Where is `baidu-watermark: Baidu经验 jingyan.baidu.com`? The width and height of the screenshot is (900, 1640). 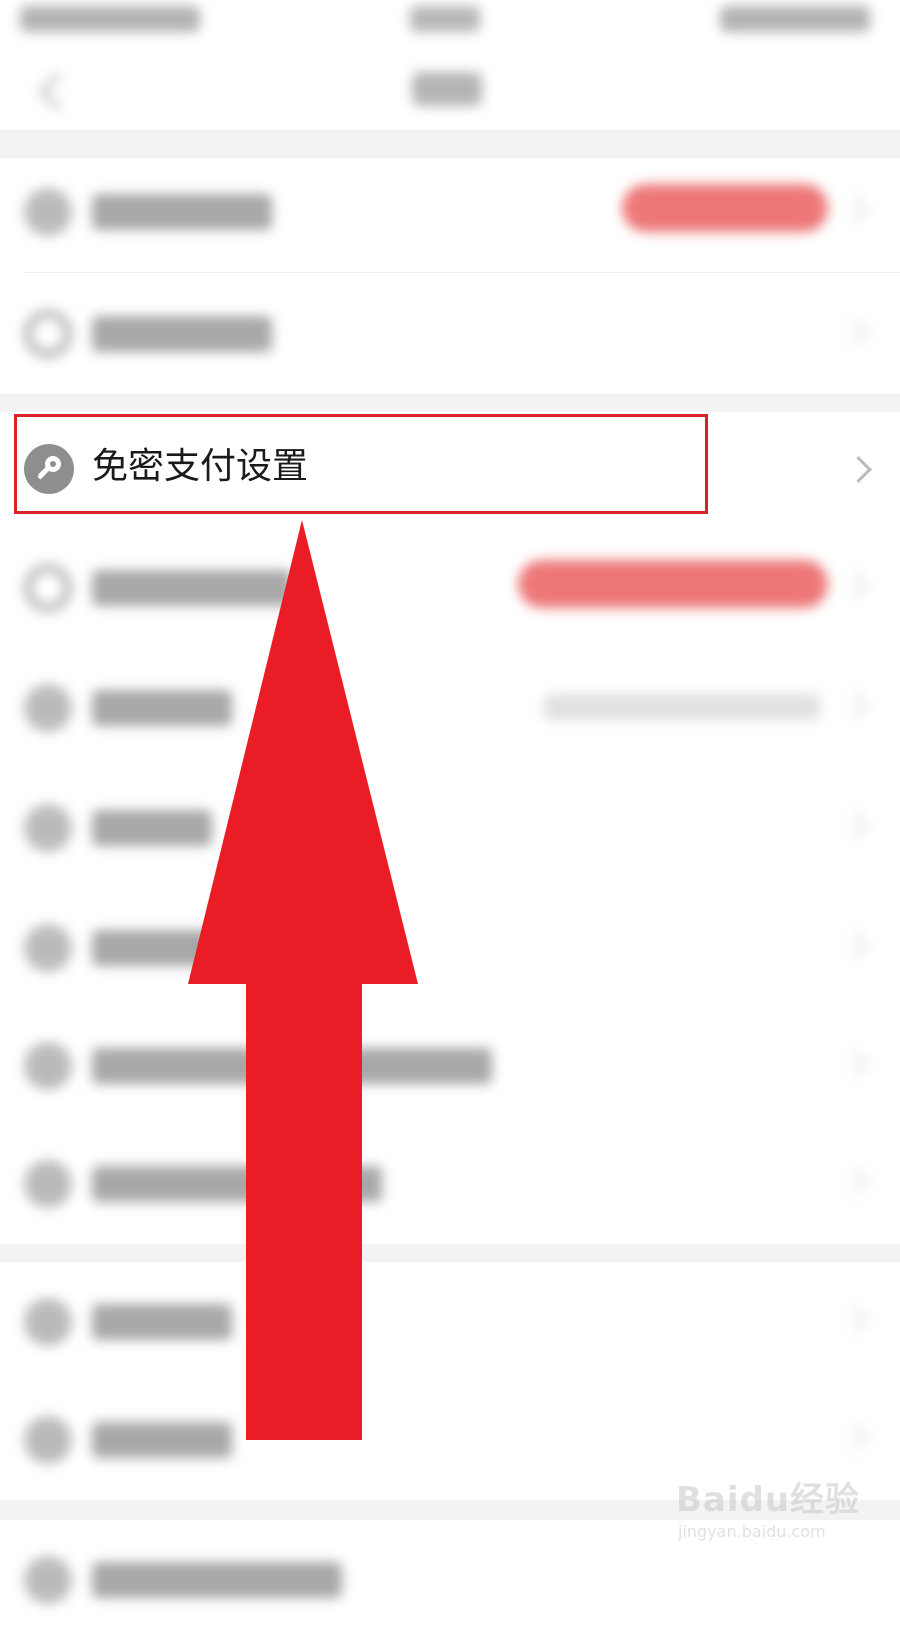
baidu-watermark: Baidu经验 jingyan.baidu.com is located at coordinates (776, 1512).